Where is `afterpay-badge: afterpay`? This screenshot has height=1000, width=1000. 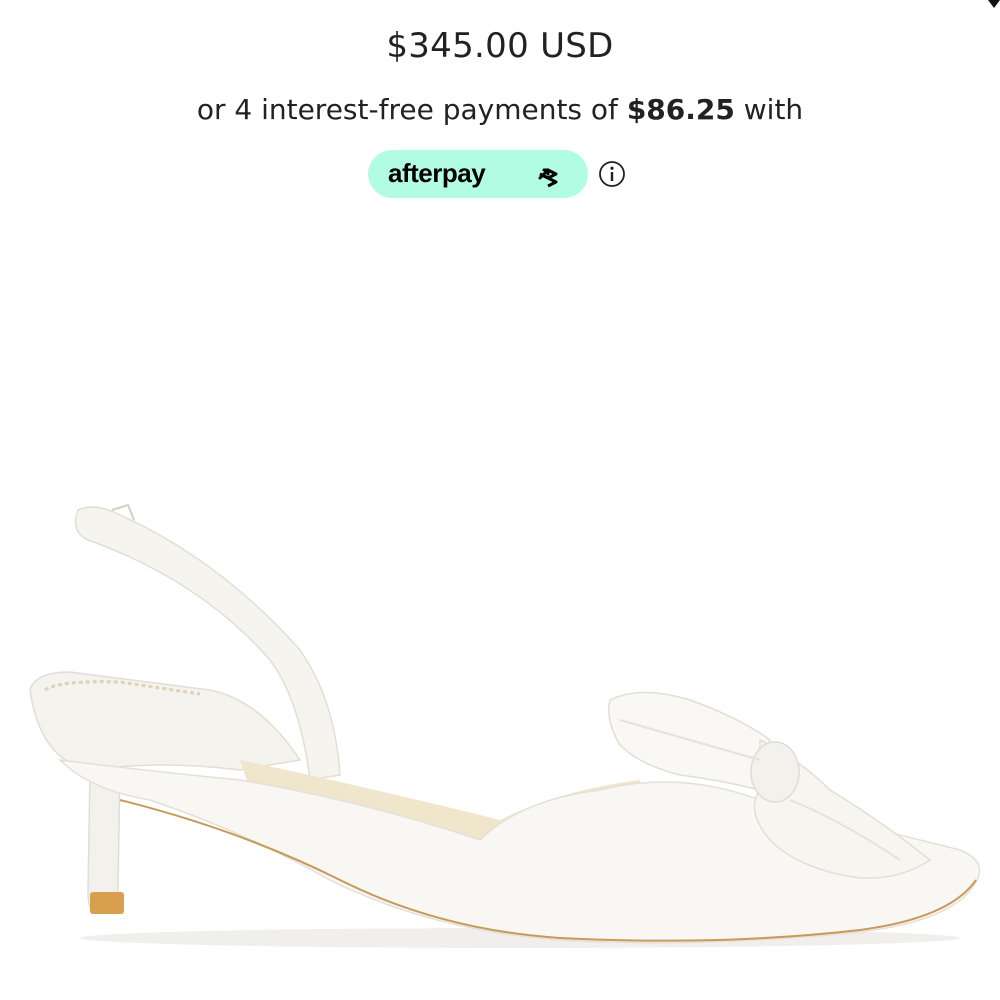 afterpay-badge: afterpay is located at coordinates (478, 174).